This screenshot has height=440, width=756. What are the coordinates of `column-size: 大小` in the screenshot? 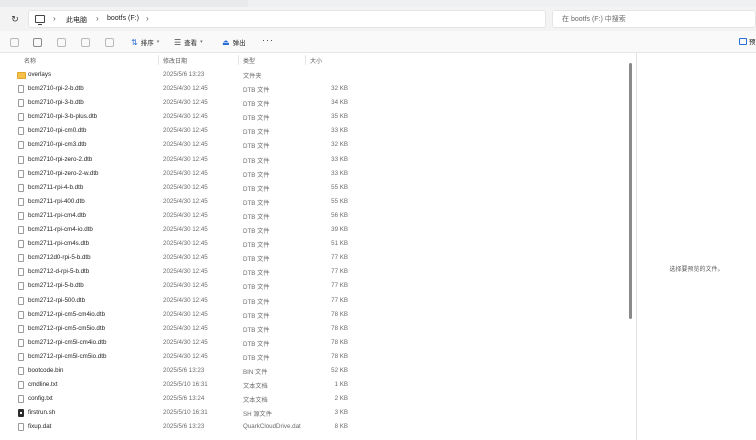 It's located at (316, 60).